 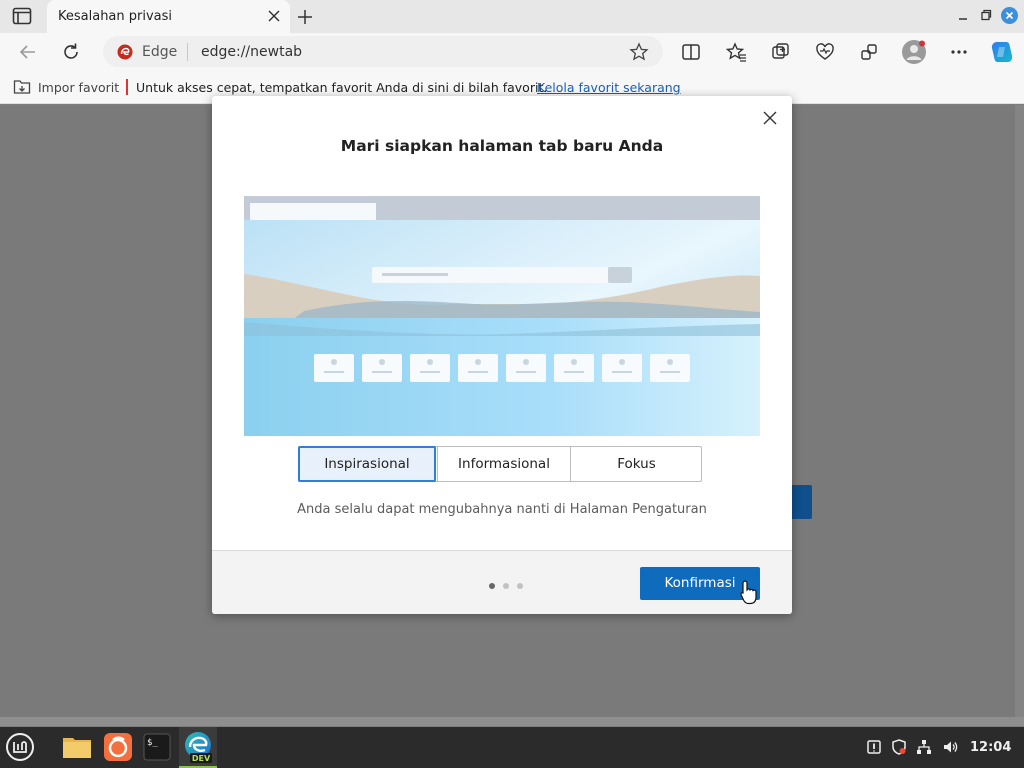 I want to click on page-bottom-edge, so click(x=512, y=721).